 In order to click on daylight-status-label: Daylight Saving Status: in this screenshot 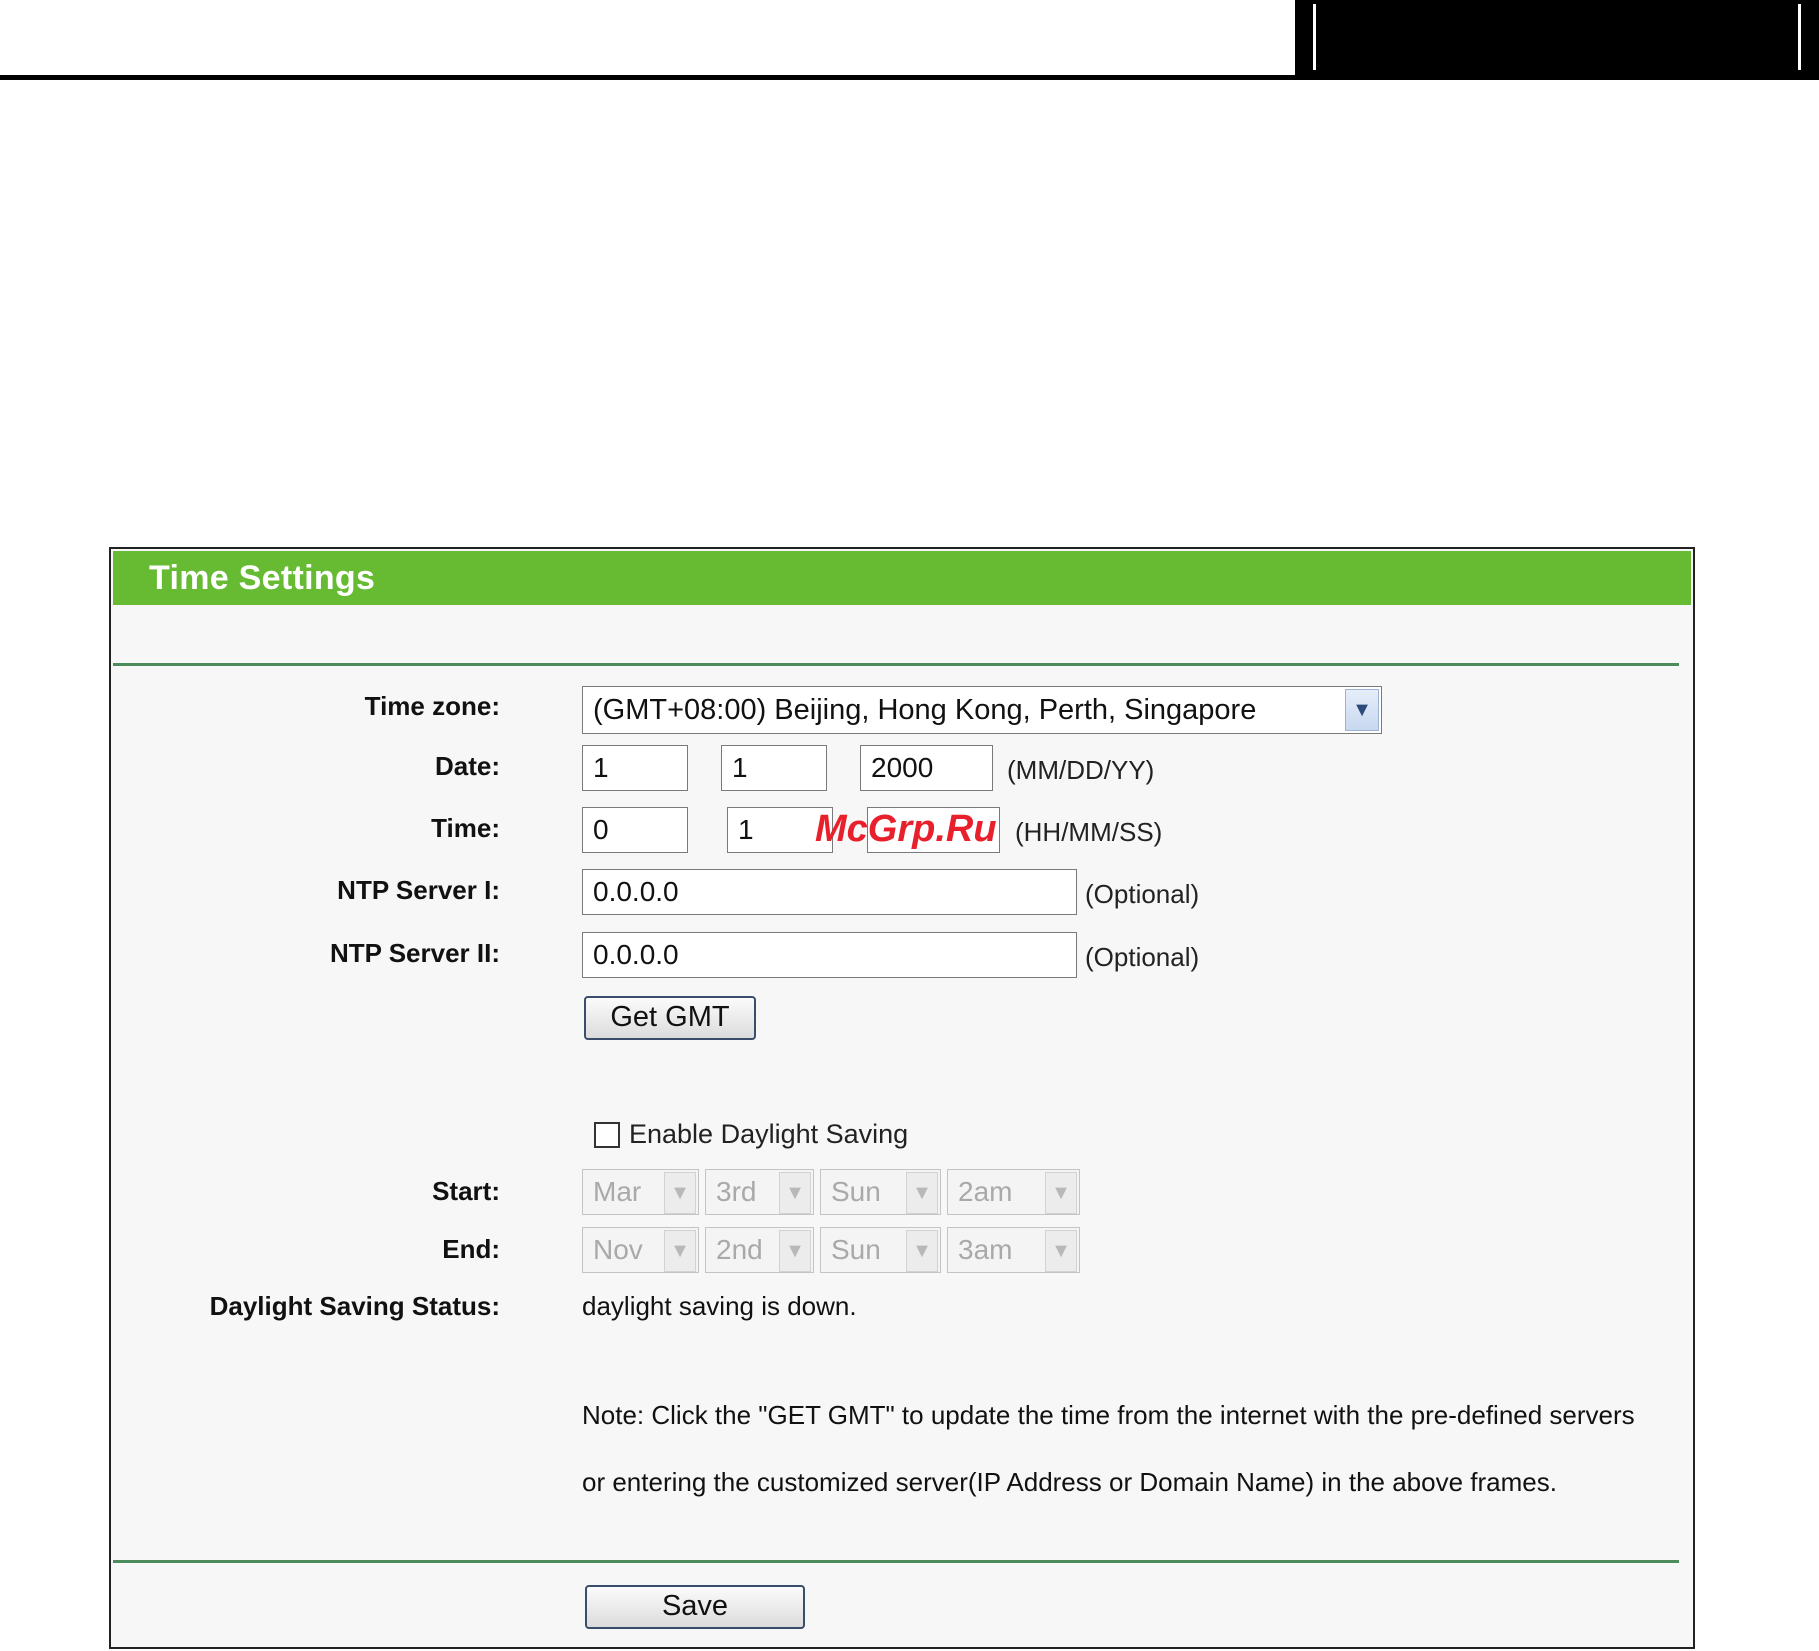, I will do `click(354, 1306)`.